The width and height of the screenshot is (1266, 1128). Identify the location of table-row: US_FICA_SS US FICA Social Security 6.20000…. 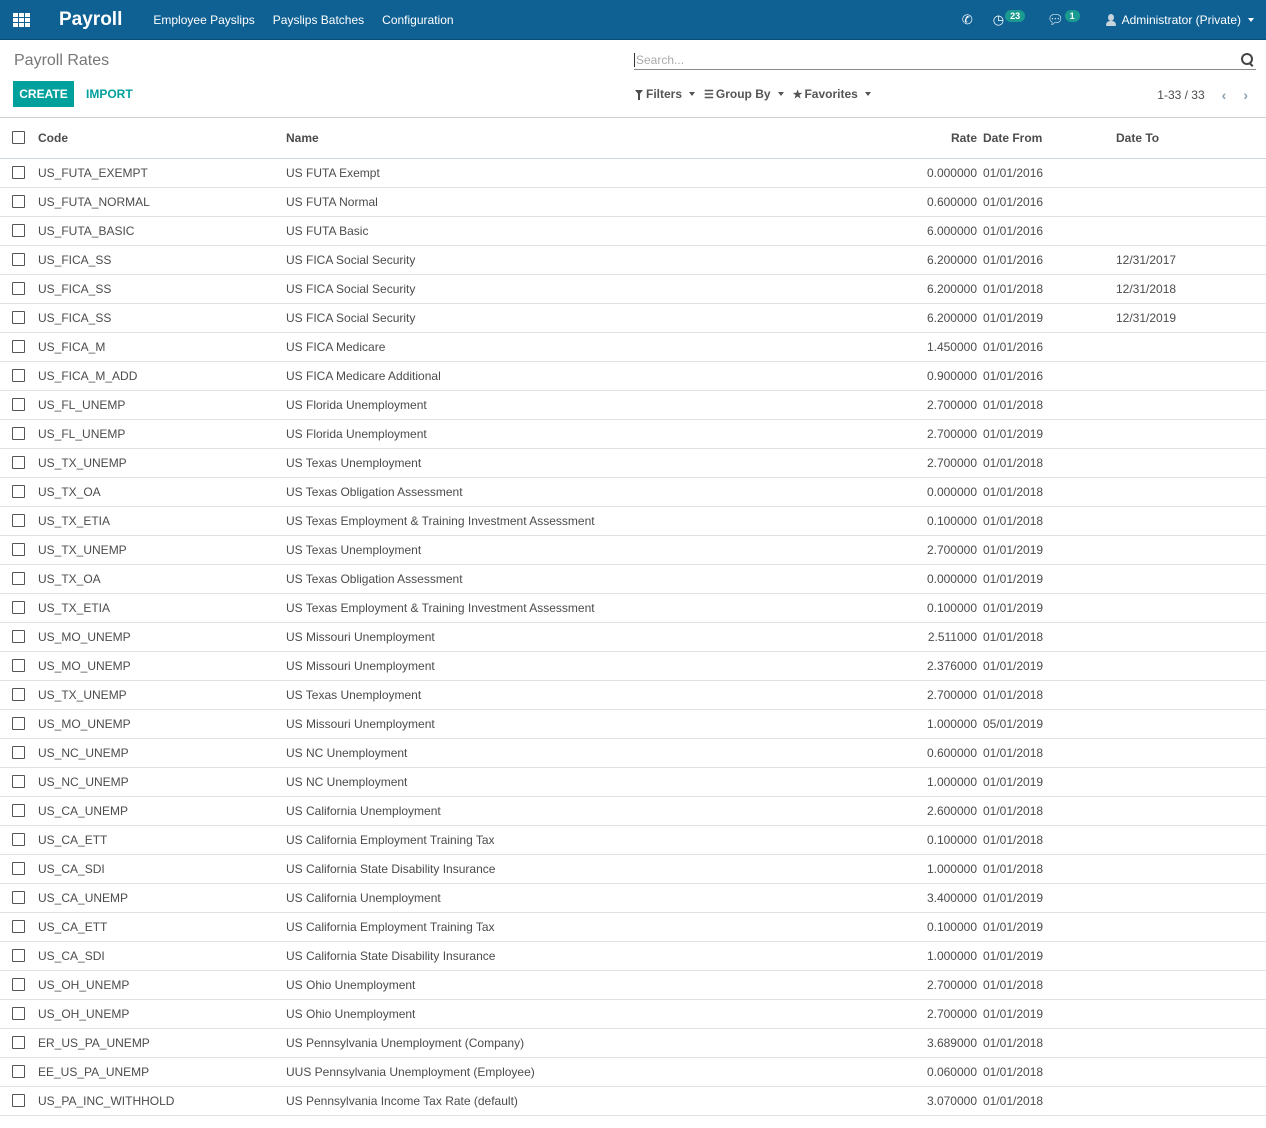
(633, 318).